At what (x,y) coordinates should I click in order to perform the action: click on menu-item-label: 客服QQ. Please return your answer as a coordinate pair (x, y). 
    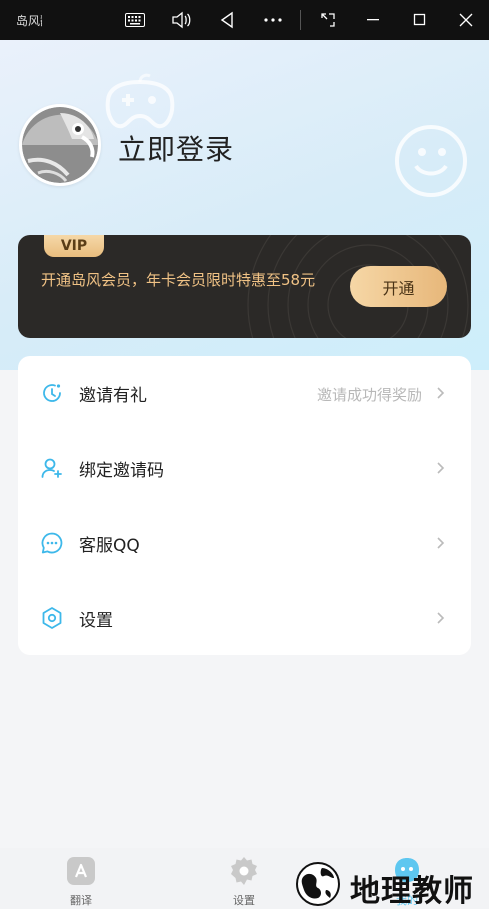
    Looking at the image, I should click on (109, 546).